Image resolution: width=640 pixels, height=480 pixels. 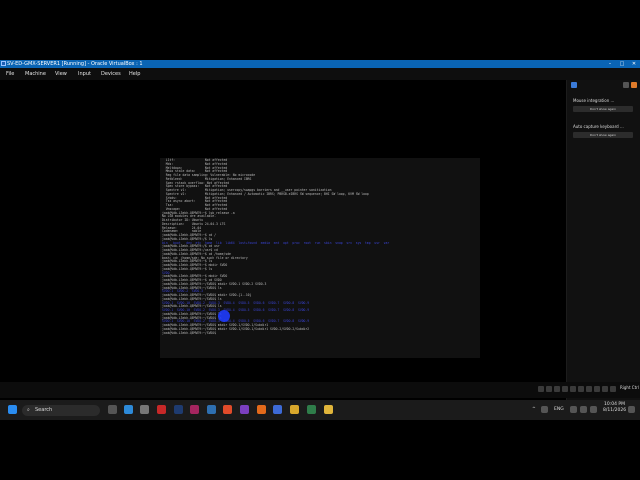 What do you see at coordinates (61, 410) in the screenshot?
I see `taskbar-search: ⌕ Search` at bounding box center [61, 410].